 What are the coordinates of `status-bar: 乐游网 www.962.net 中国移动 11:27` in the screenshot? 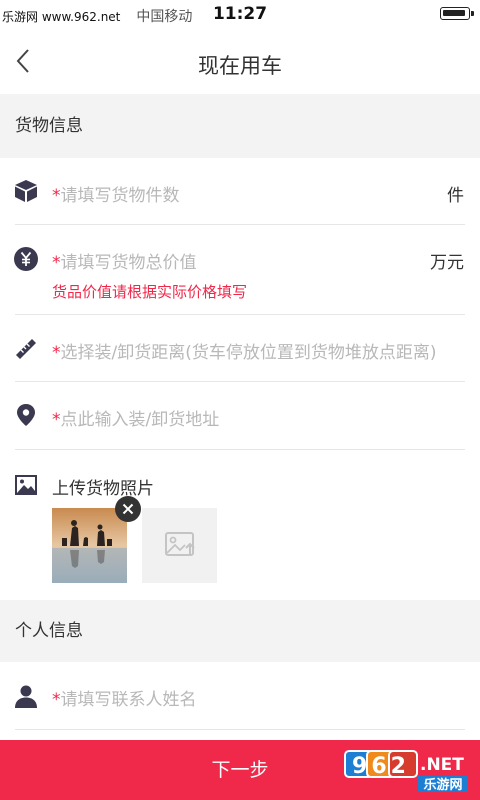 It's located at (240, 14).